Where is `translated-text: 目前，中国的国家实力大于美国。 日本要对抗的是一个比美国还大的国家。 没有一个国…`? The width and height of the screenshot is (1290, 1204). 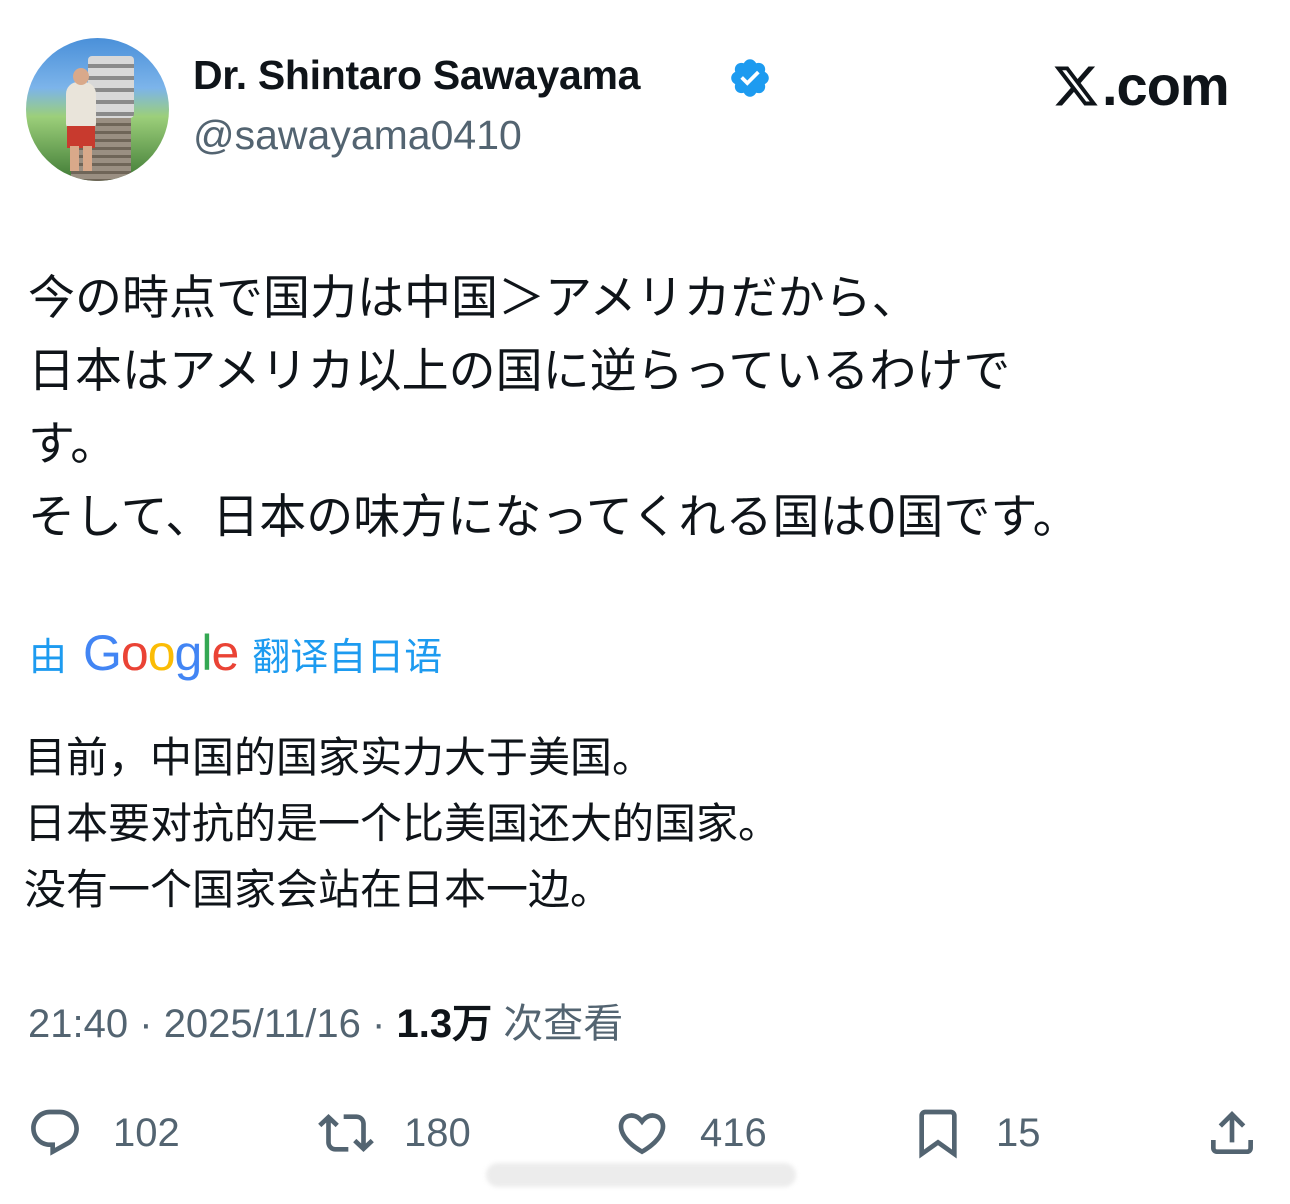
translated-text: 目前，中国的国家实力大于美国。 日本要对抗的是一个比美国还大的国家。 没有一个国… is located at coordinates (402, 824).